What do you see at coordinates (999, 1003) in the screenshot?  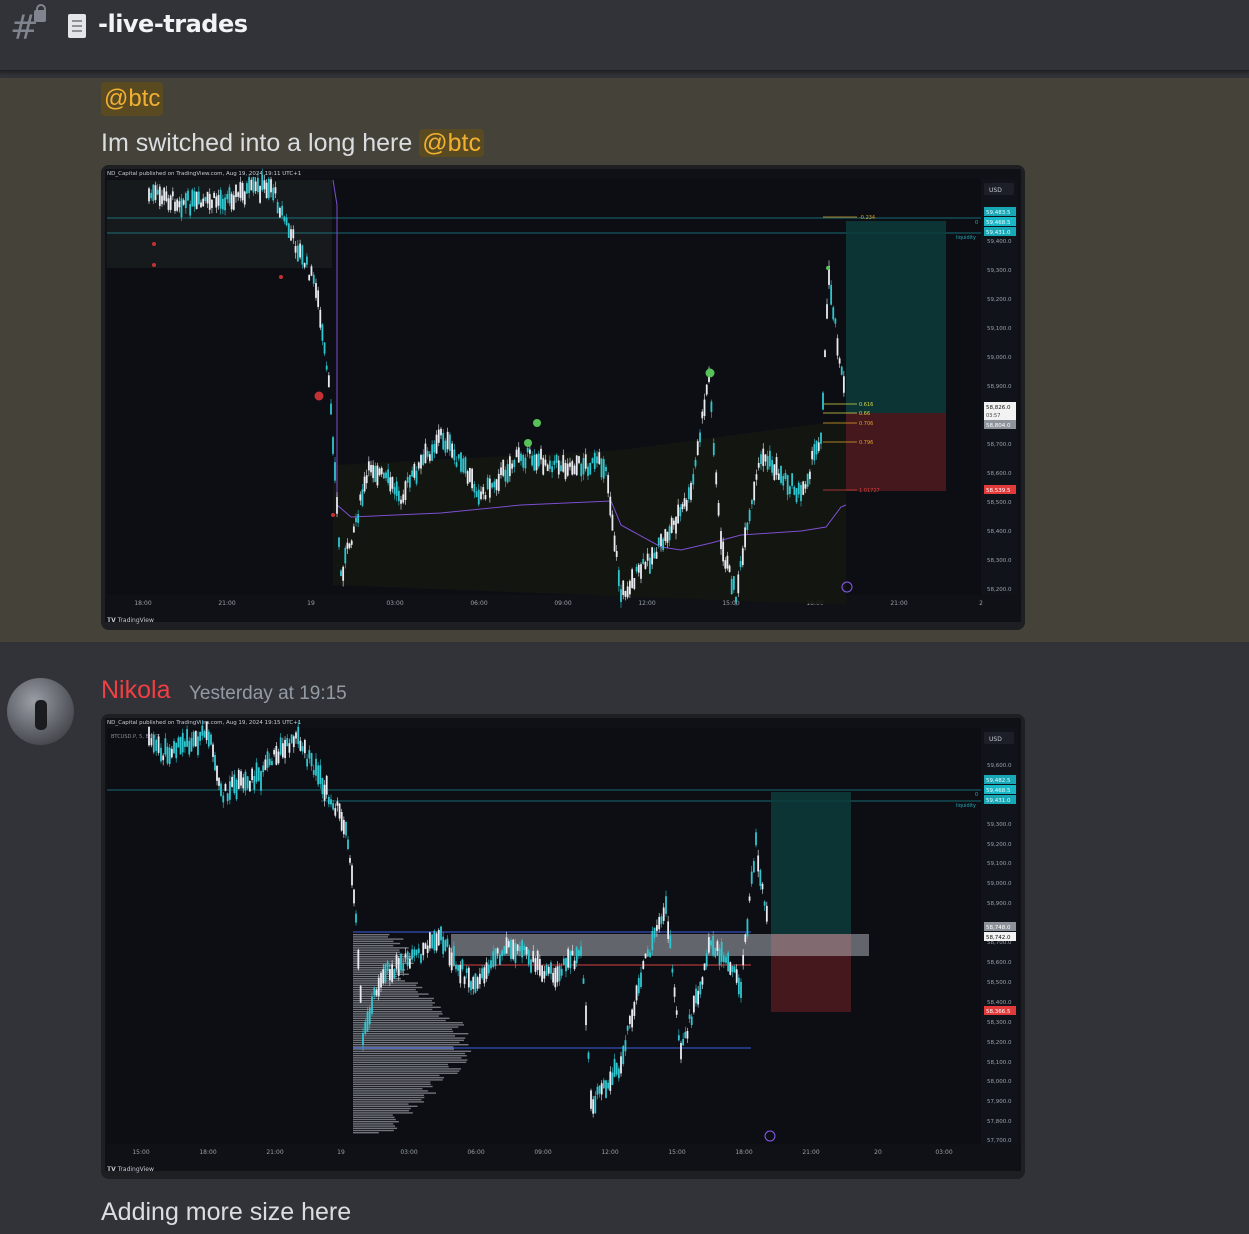 I see `price-tick-label: 58,400.0` at bounding box center [999, 1003].